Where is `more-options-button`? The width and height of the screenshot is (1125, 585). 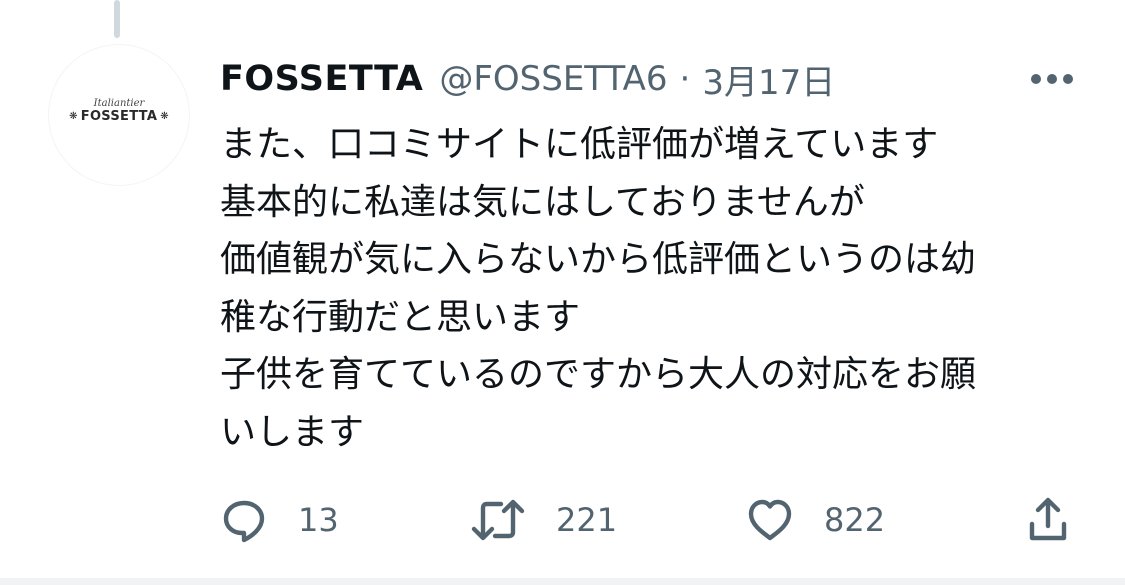
more-options-button is located at coordinates (1052, 79).